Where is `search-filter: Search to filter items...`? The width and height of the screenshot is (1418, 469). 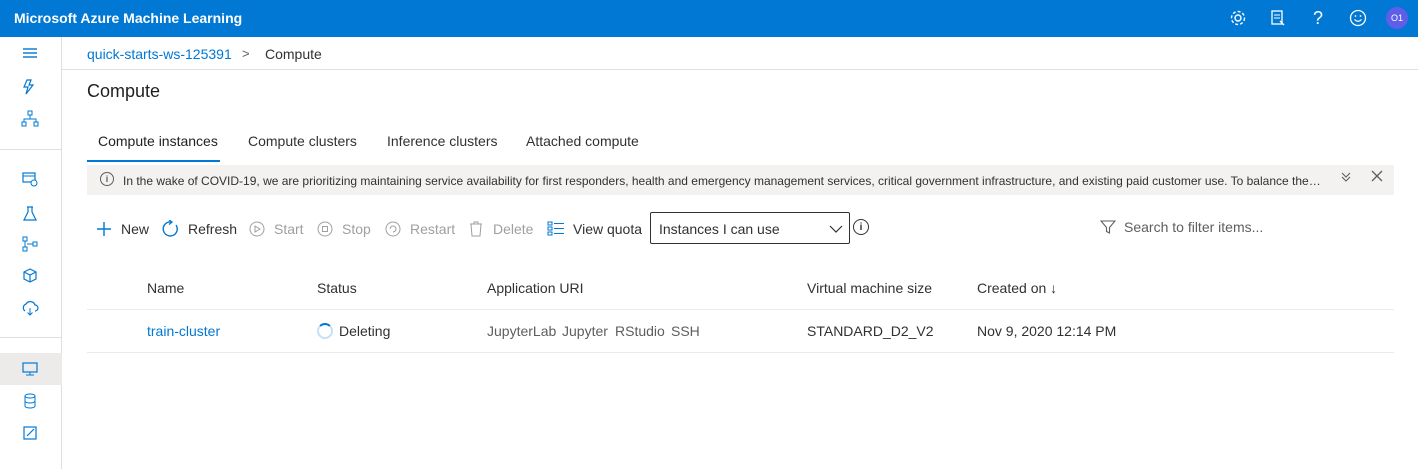
search-filter: Search to filter items... is located at coordinates (1181, 227).